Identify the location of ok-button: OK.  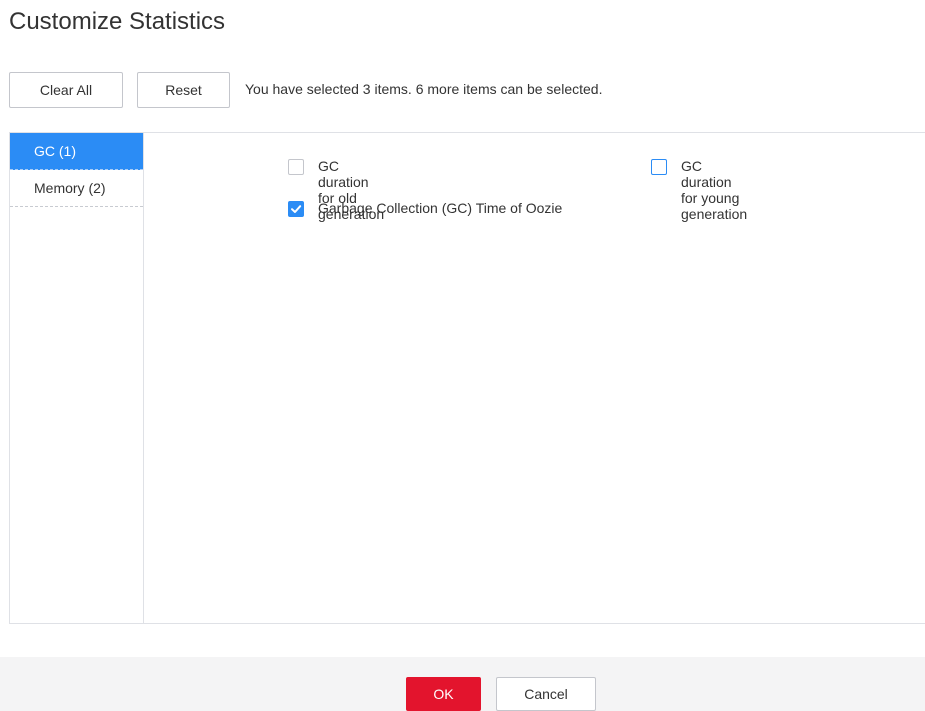
(443, 694).